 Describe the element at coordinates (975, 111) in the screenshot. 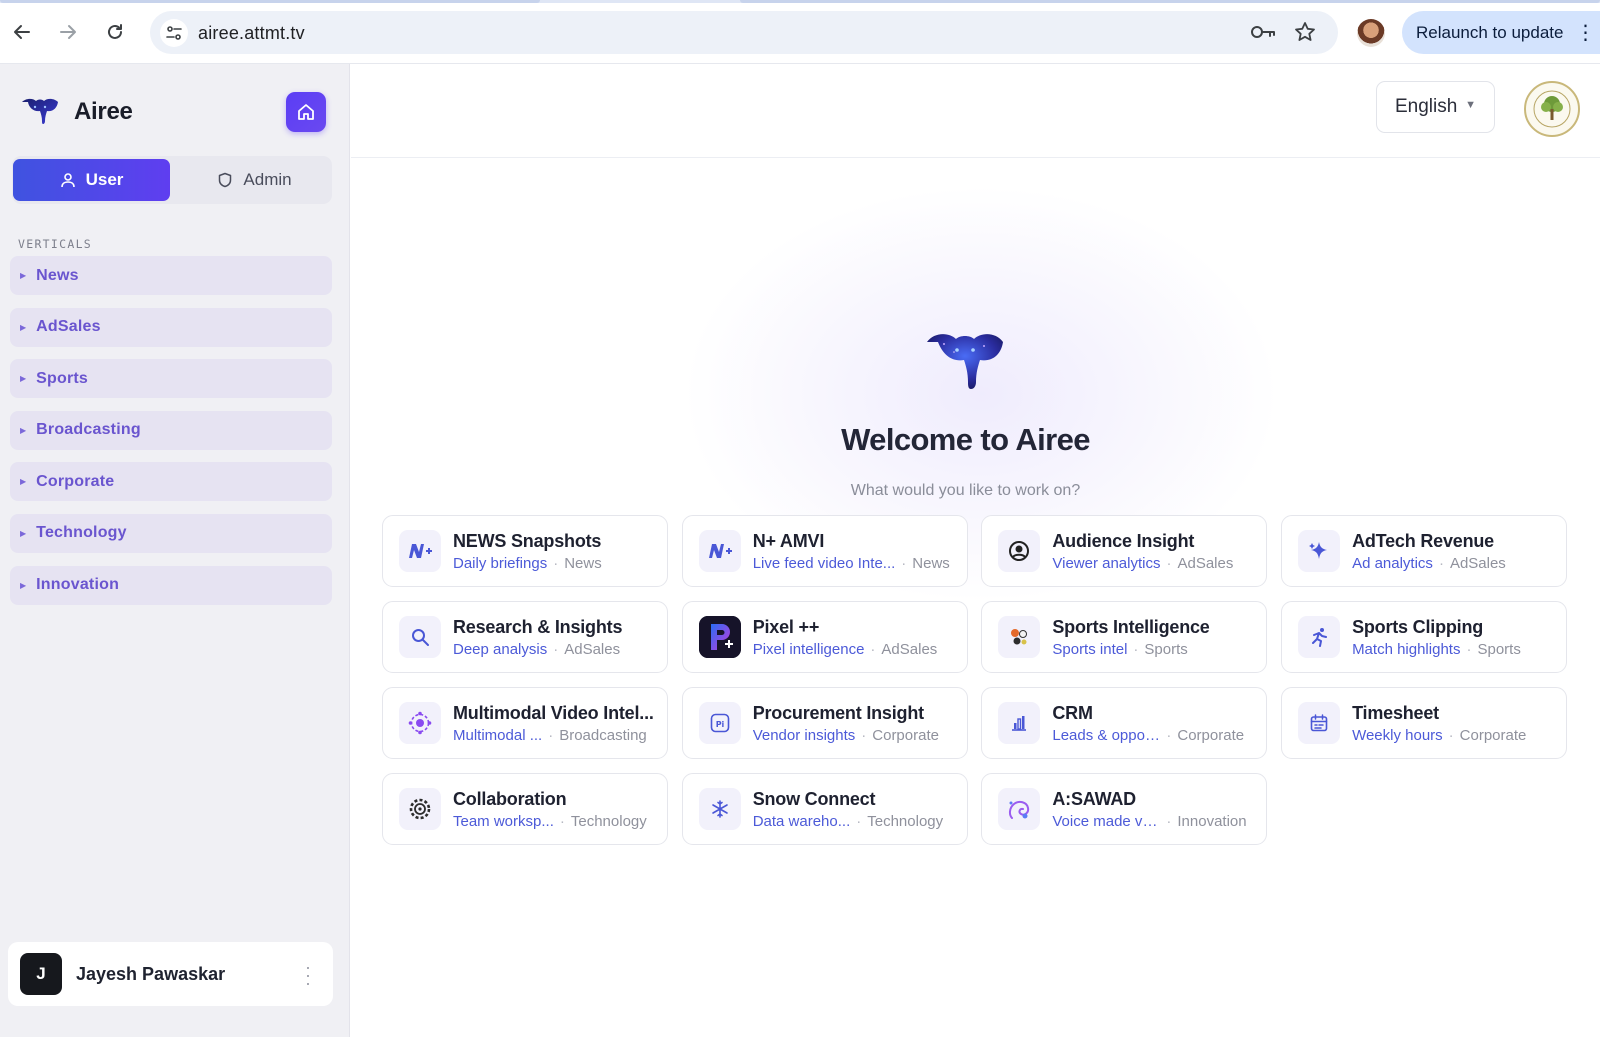

I see `top-bar: English ▼` at that location.